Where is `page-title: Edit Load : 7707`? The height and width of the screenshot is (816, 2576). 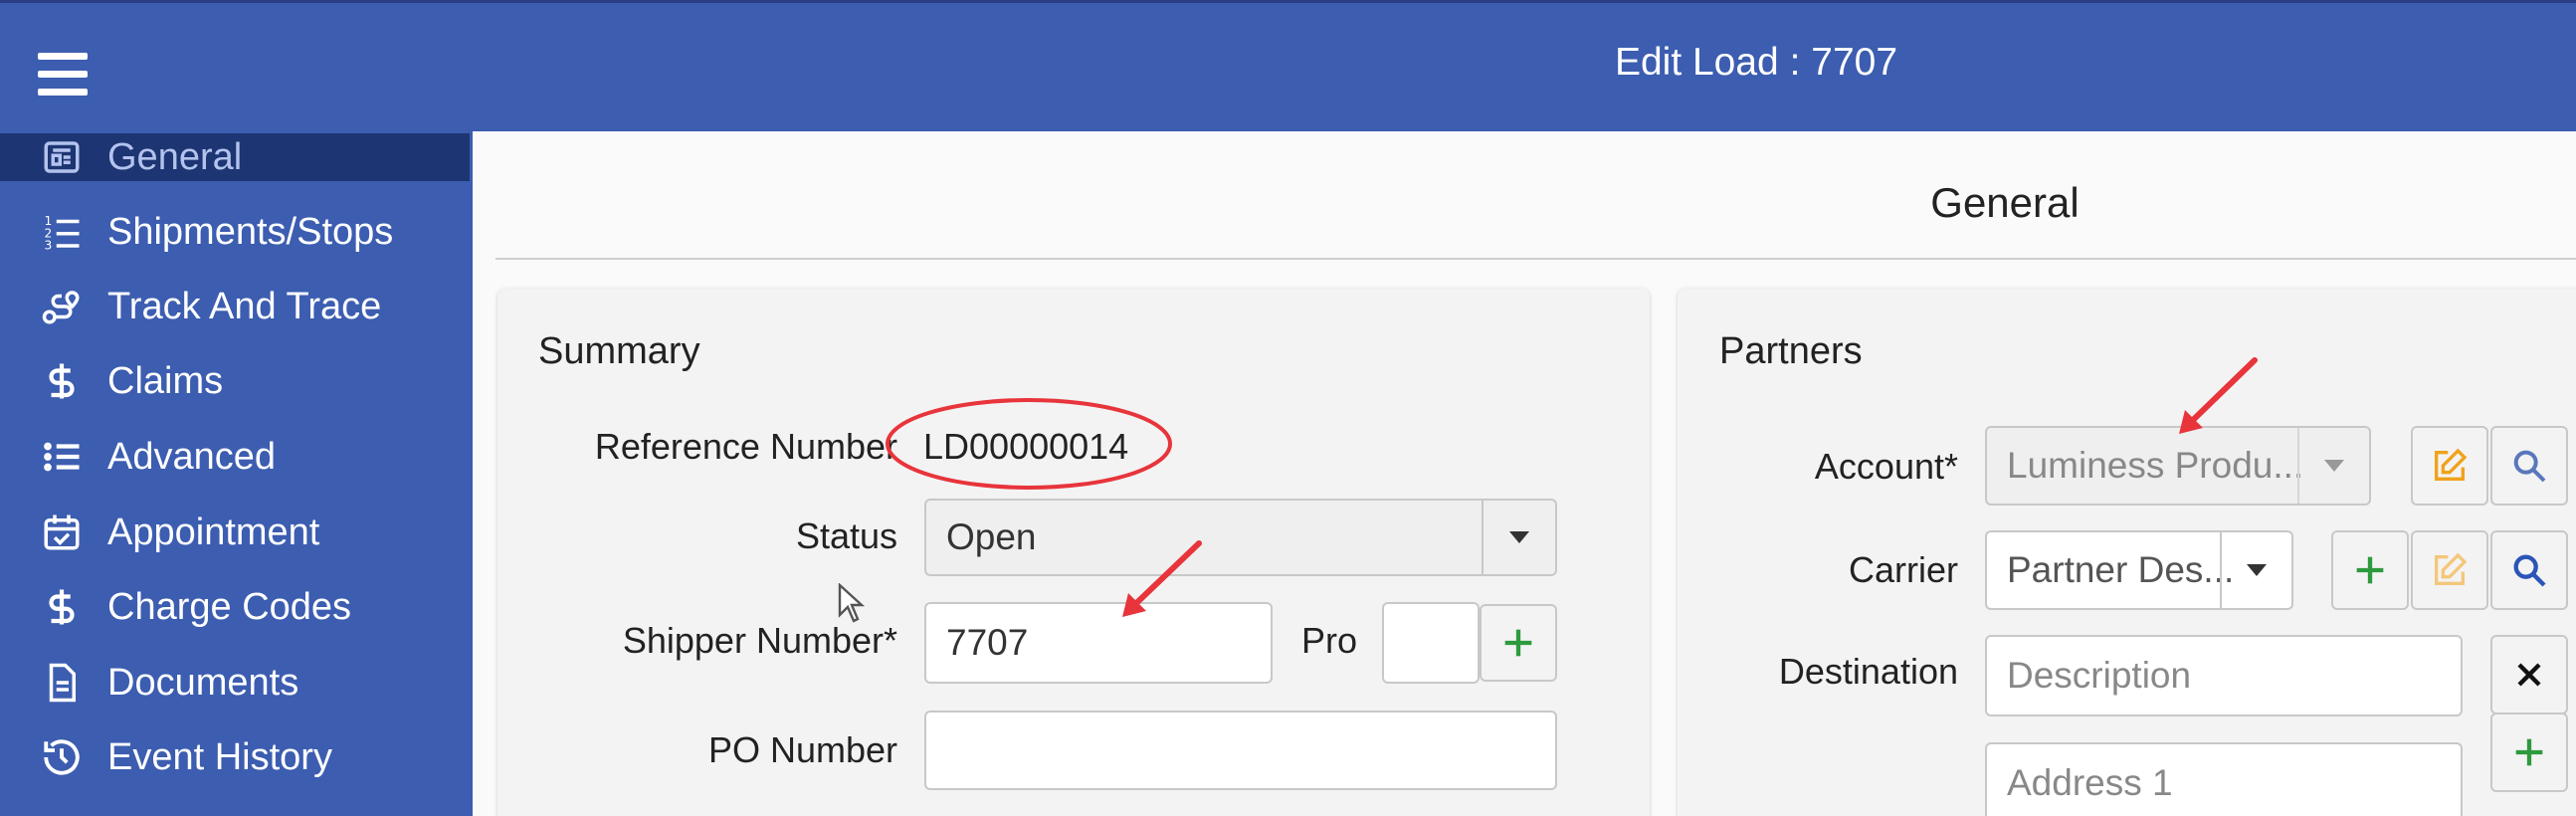
page-title: Edit Load : 7707 is located at coordinates (1756, 62).